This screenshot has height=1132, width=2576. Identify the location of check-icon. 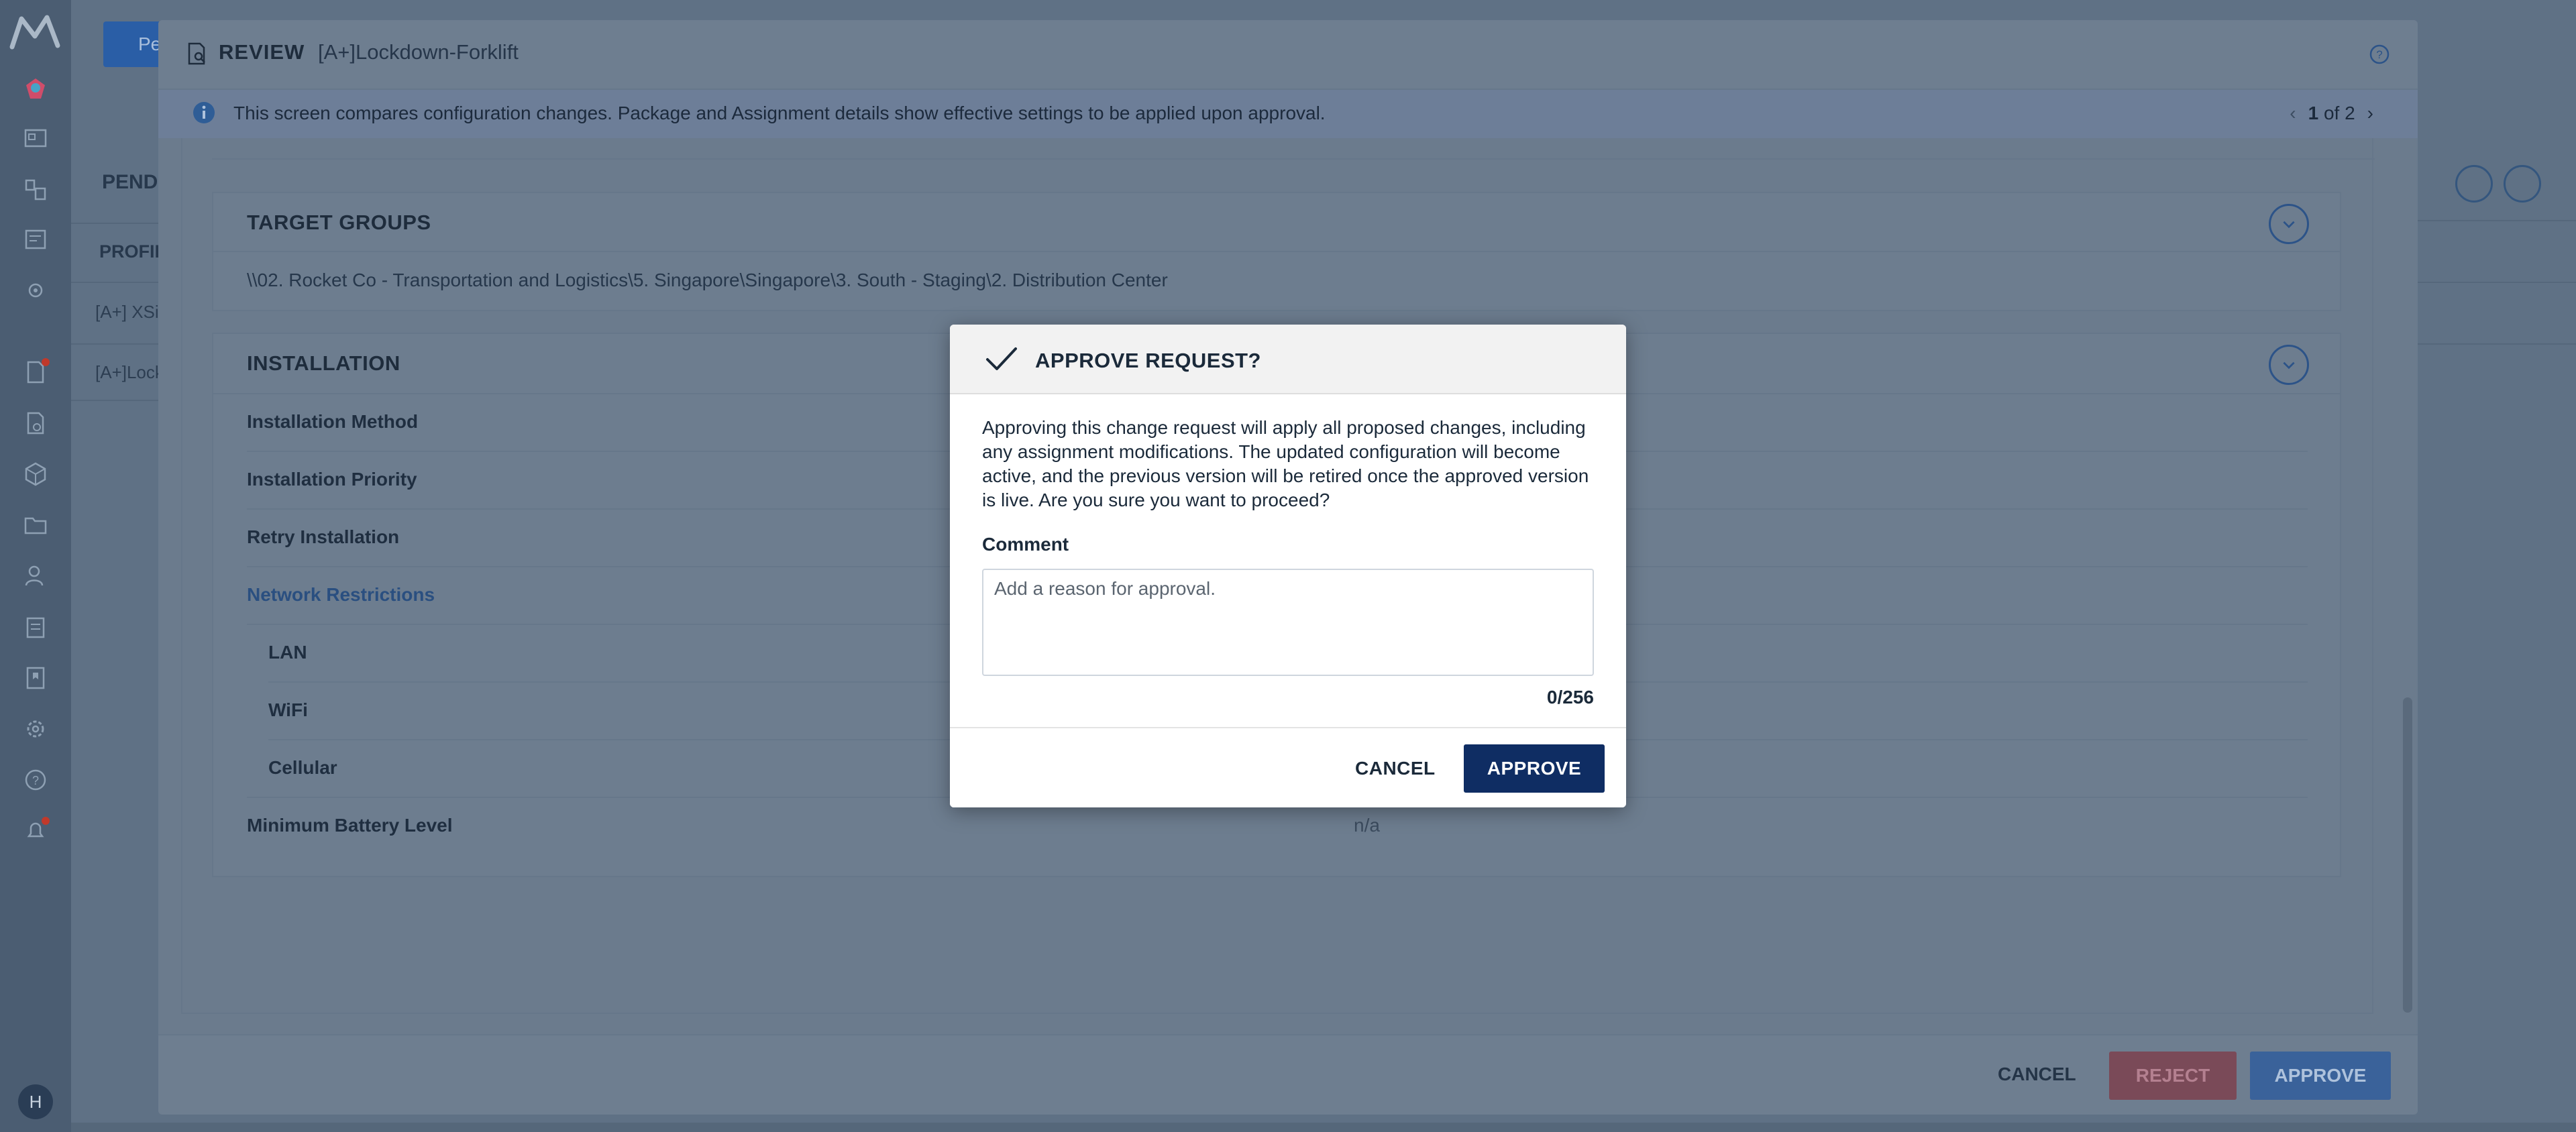
(1001, 359).